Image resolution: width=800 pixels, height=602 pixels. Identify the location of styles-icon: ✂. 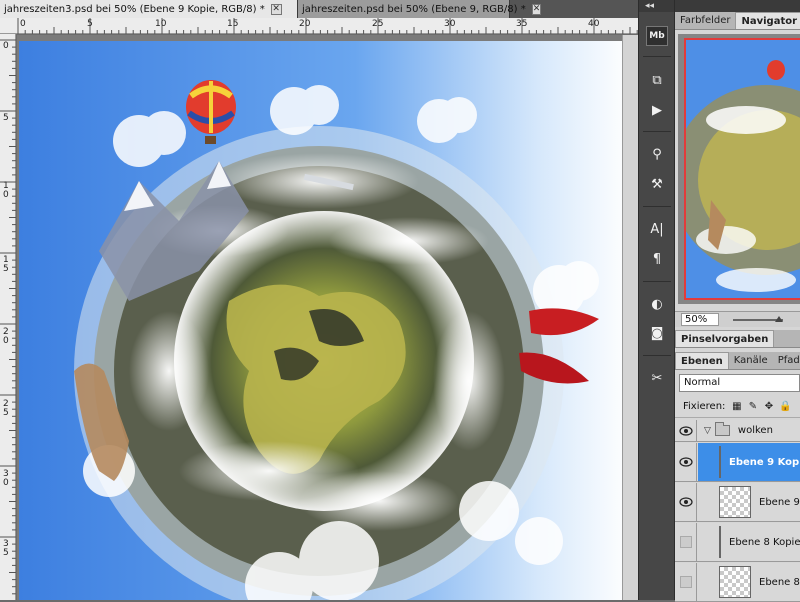
(657, 378).